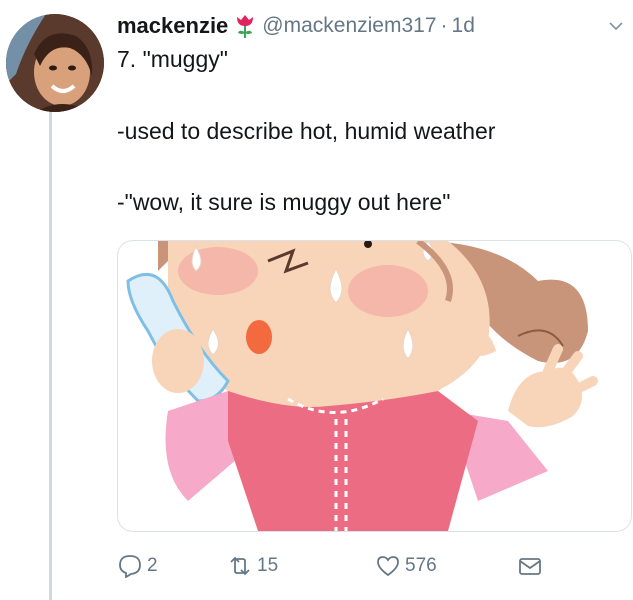 The width and height of the screenshot is (633, 600). I want to click on tweet-actions: 2 15 576, so click(372, 566).